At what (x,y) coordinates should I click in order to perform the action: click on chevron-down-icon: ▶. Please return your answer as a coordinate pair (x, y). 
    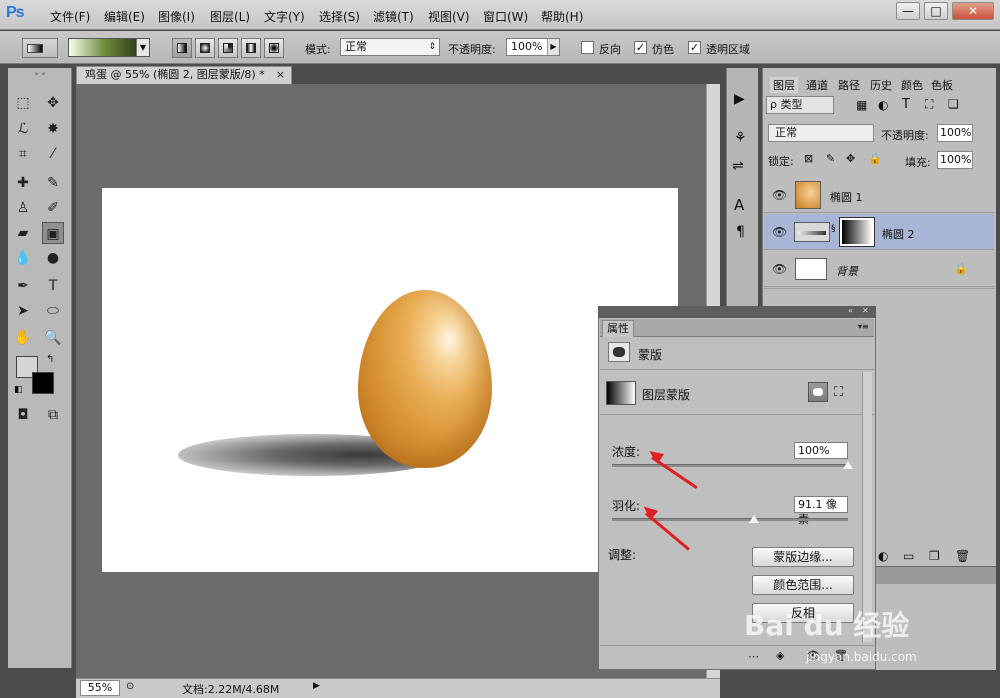
    Looking at the image, I should click on (553, 47).